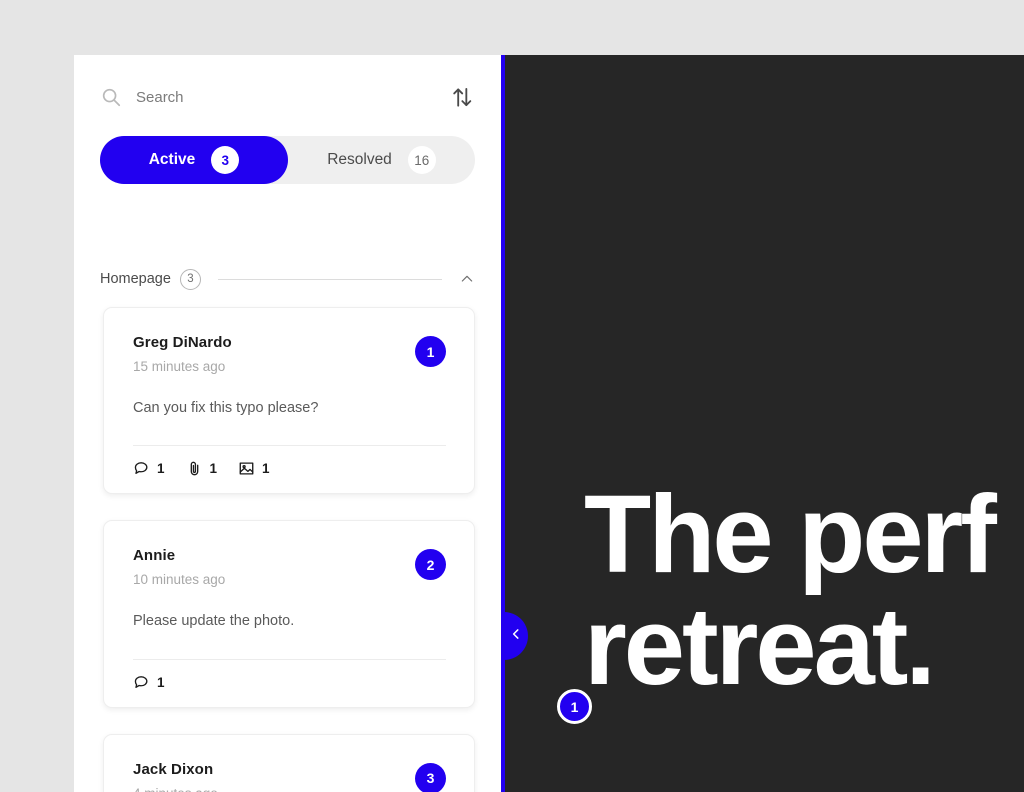 The width and height of the screenshot is (1024, 792). Describe the element at coordinates (173, 769) in the screenshot. I see `card-author: Jack Dixon` at that location.